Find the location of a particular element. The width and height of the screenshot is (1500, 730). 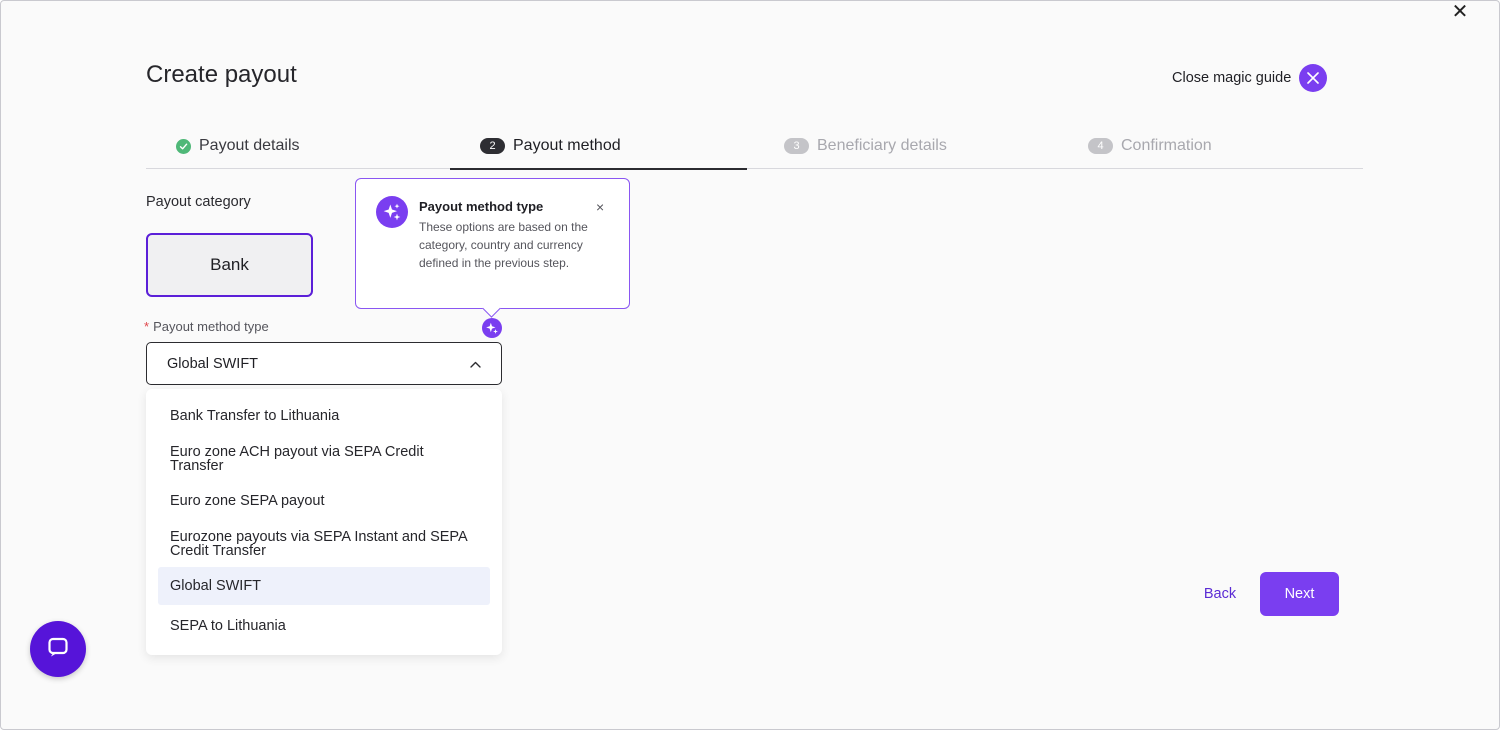

step-confirmation: 4 Confirmation is located at coordinates (1150, 146).